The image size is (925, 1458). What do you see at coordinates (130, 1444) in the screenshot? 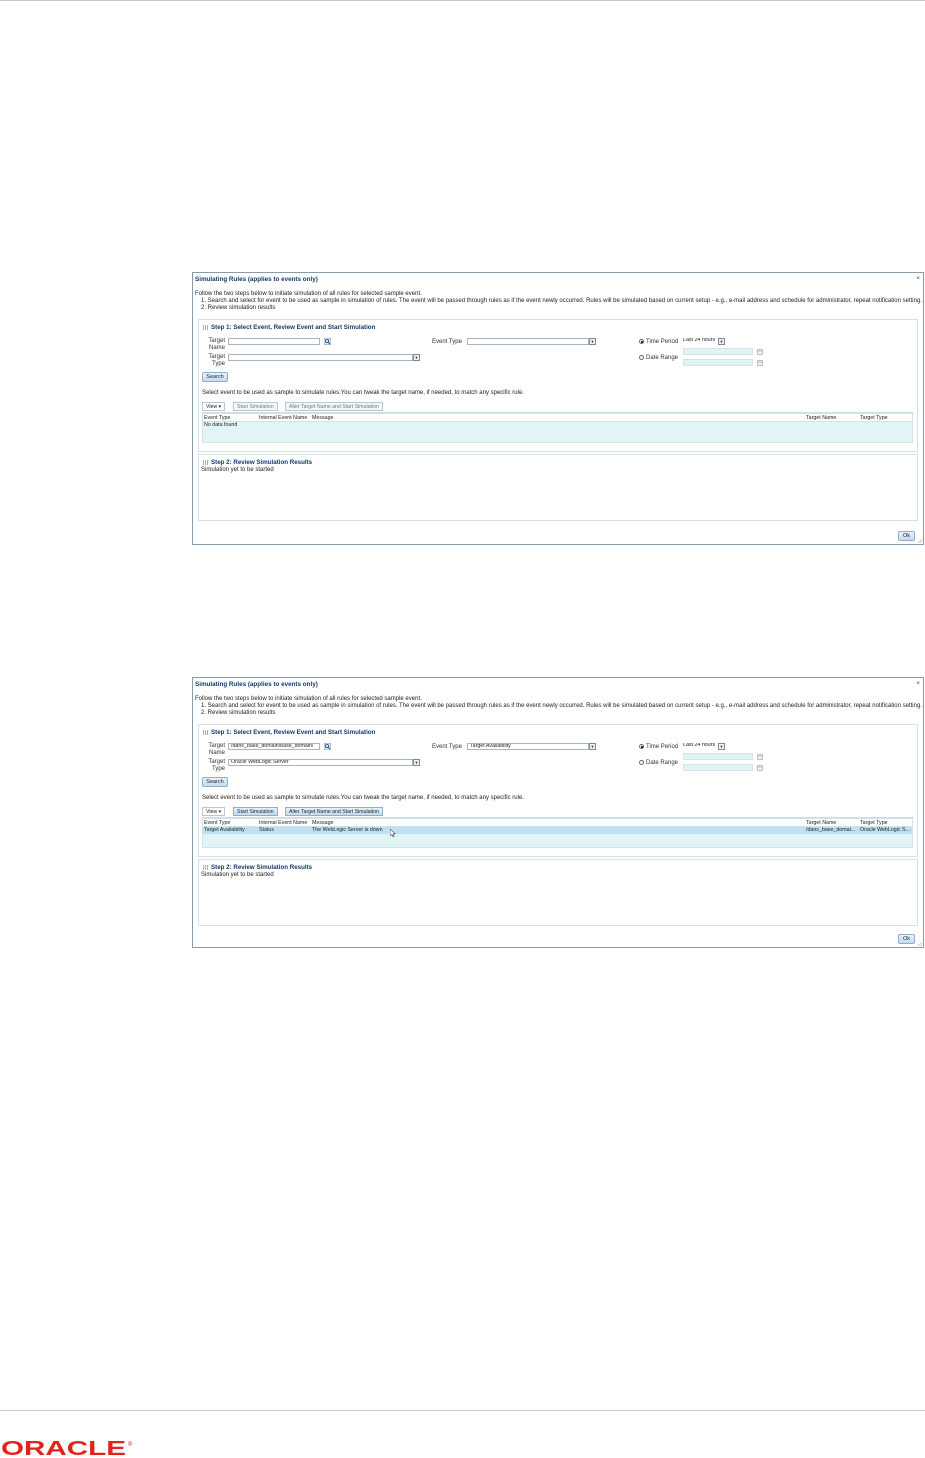
I see `oracle-logo-trademark: ®` at bounding box center [130, 1444].